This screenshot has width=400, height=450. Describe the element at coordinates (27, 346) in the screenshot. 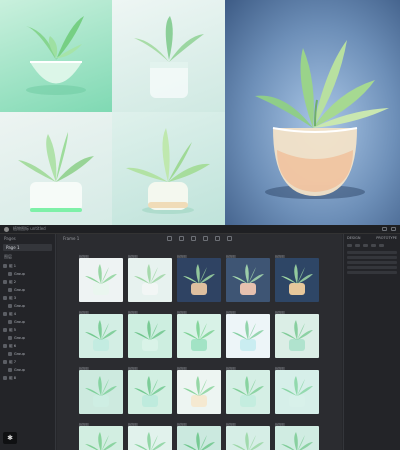

I see `layer-item: 组 6` at that location.